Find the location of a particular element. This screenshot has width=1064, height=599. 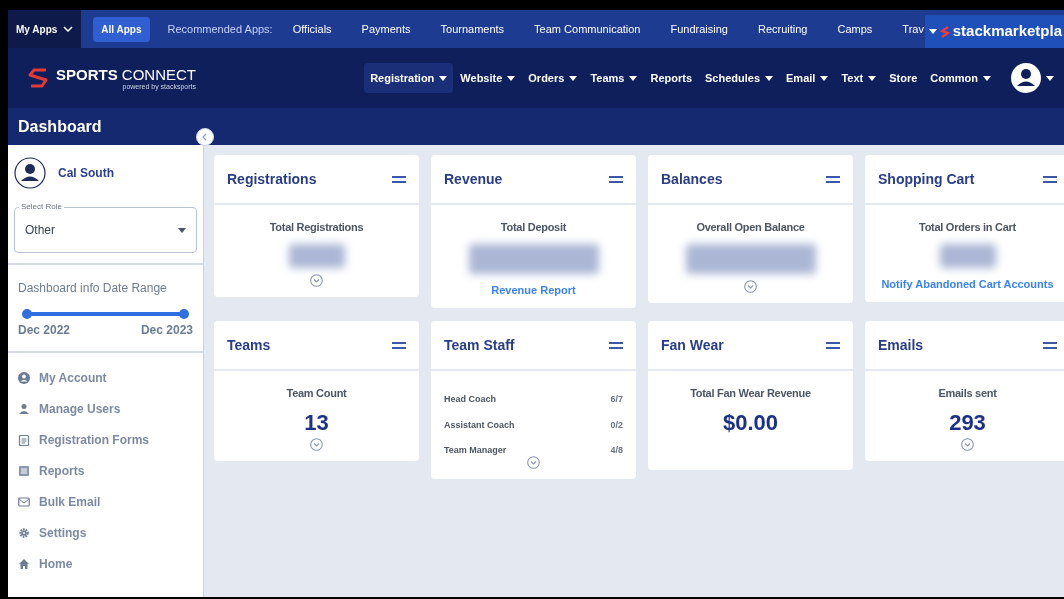

nav-menu-item: Store is located at coordinates (903, 78).